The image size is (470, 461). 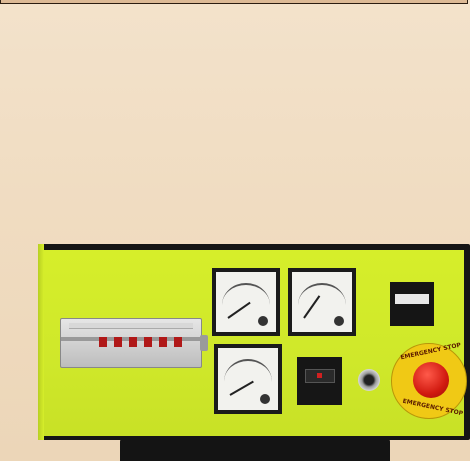 What do you see at coordinates (369, 380) in the screenshot?
I see `key-switch` at bounding box center [369, 380].